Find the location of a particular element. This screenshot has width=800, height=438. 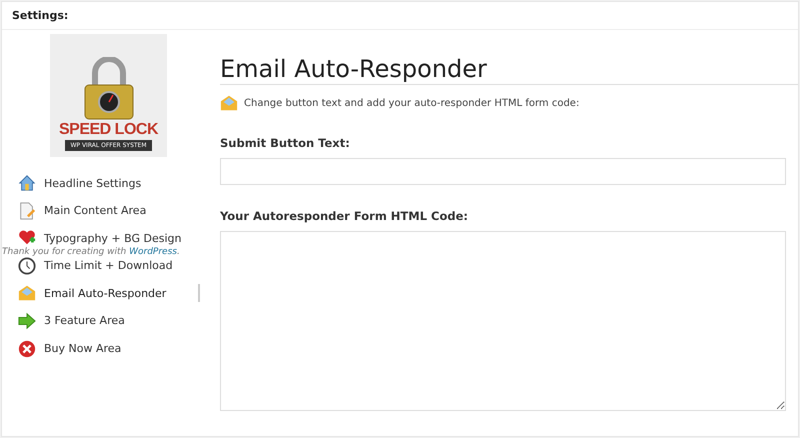

wordpress-link: WordPress is located at coordinates (153, 252).